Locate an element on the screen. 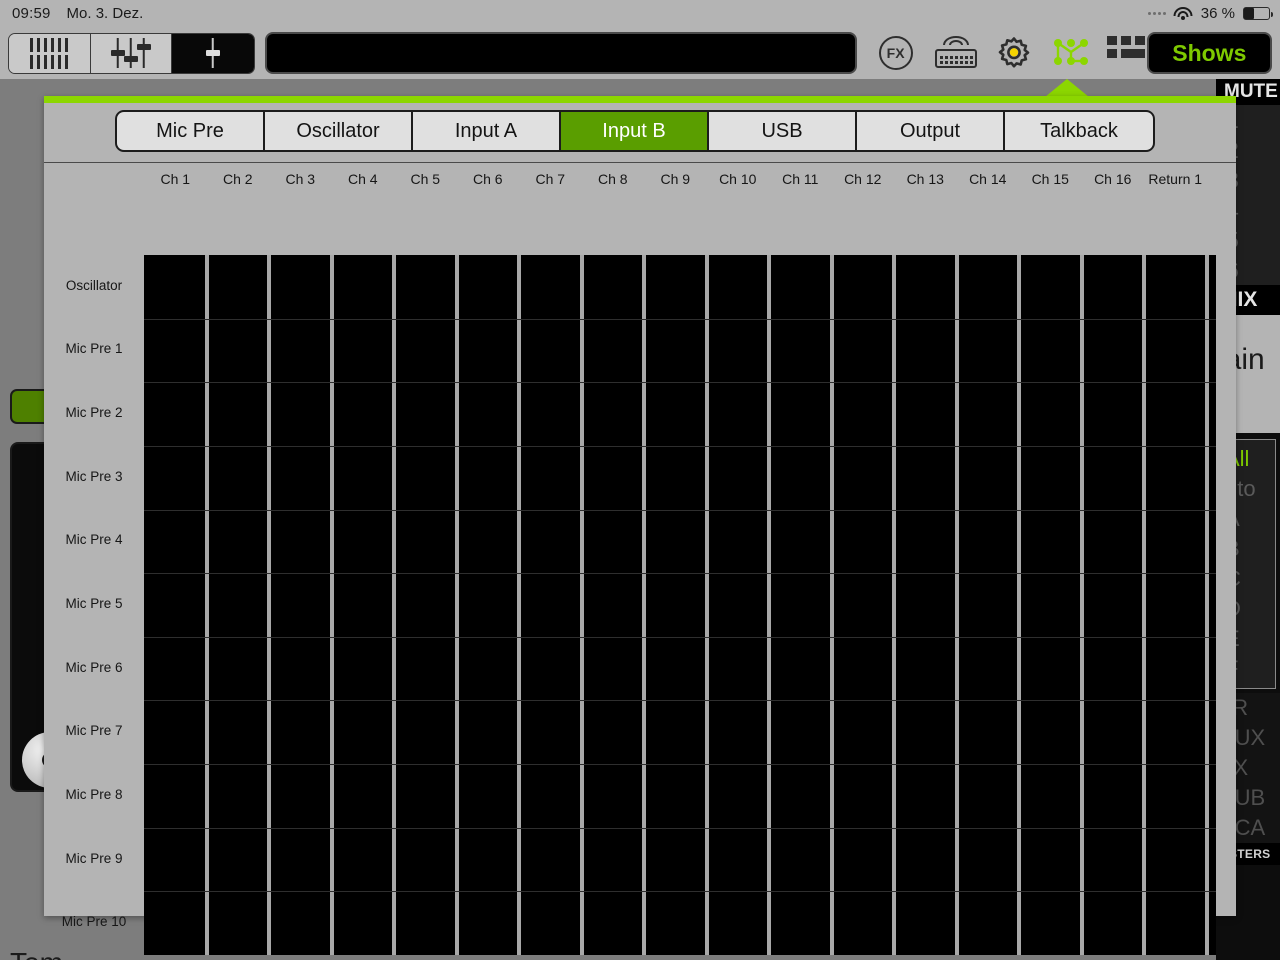 This screenshot has width=1280, height=960. row-label: Oscillator is located at coordinates (94, 285).